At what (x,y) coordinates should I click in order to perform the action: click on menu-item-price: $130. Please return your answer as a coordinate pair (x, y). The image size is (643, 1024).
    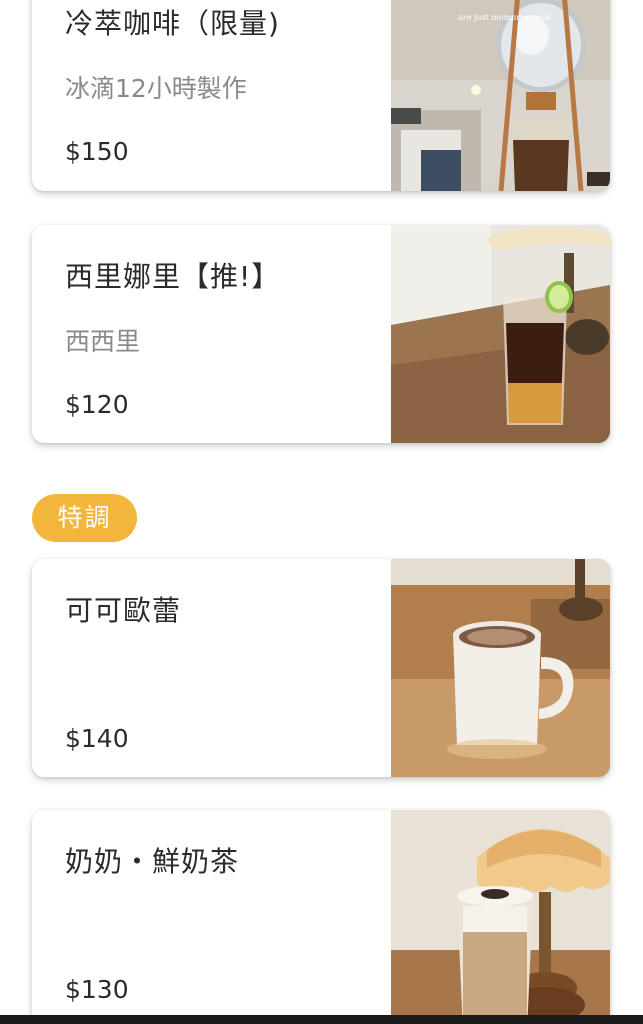
    Looking at the image, I should click on (97, 989).